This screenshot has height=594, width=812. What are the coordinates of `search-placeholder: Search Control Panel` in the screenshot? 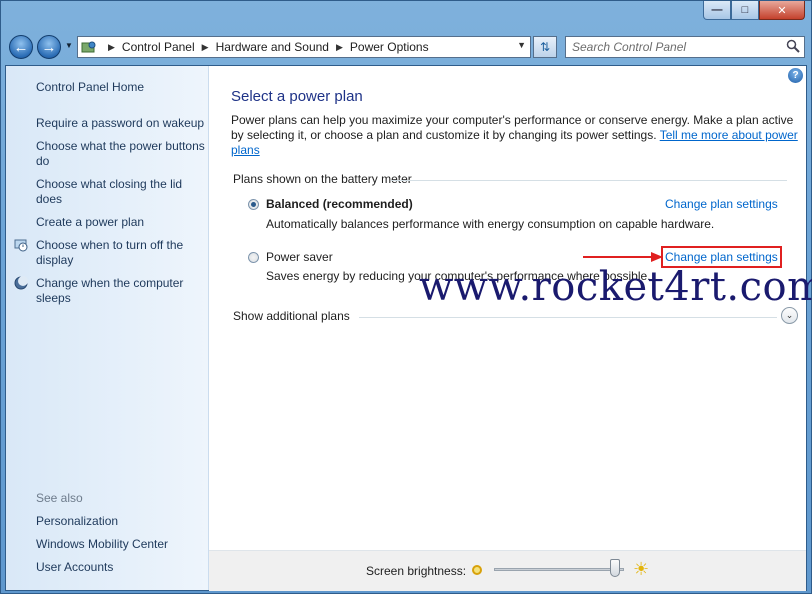 It's located at (629, 47).